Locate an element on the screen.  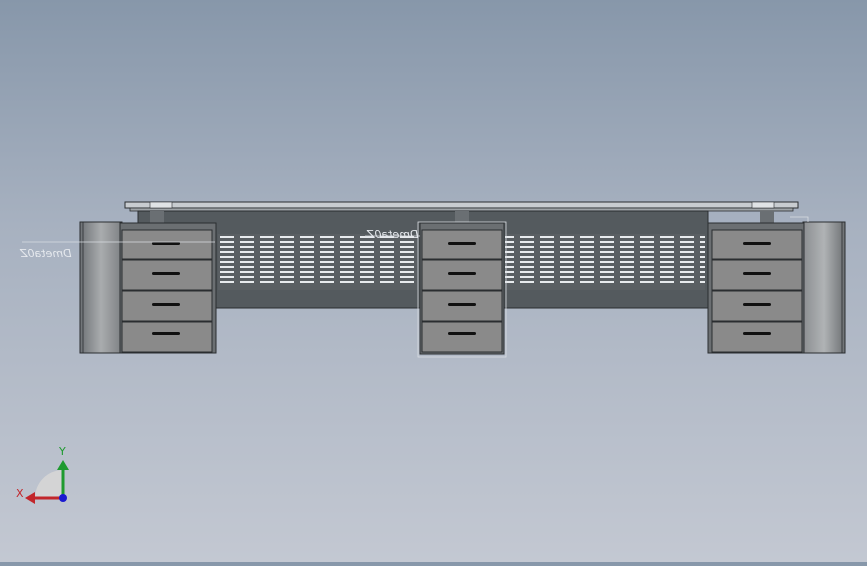
coordinate-triad: Y X is located at coordinates (42, 474).